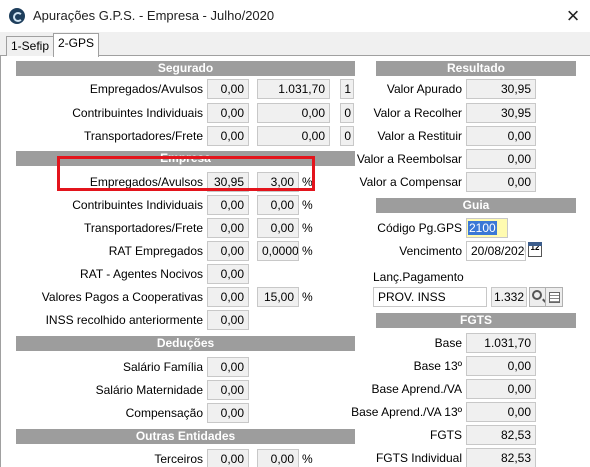 Image resolution: width=590 pixels, height=467 pixels. Describe the element at coordinates (307, 459) in the screenshot. I see `terceiros-pct: %` at that location.